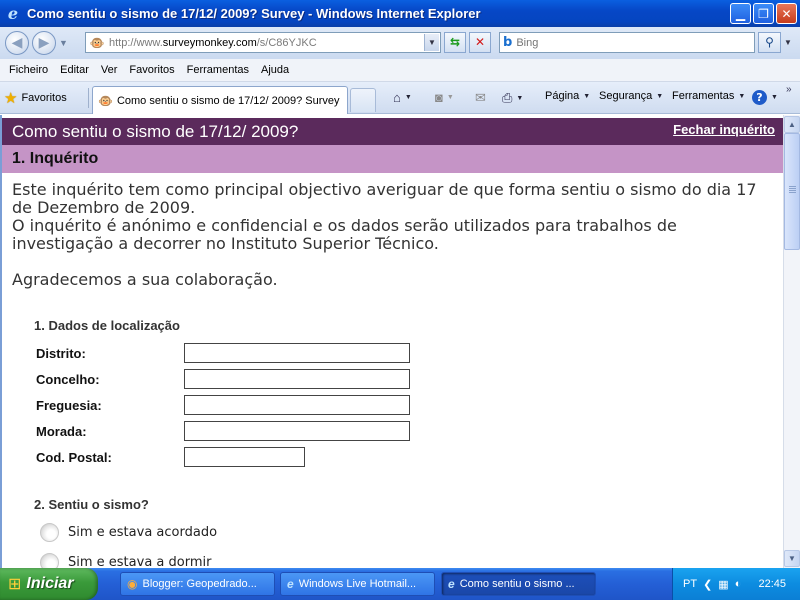  What do you see at coordinates (35, 98) in the screenshot?
I see `favorites-button: ★ Favoritos` at bounding box center [35, 98].